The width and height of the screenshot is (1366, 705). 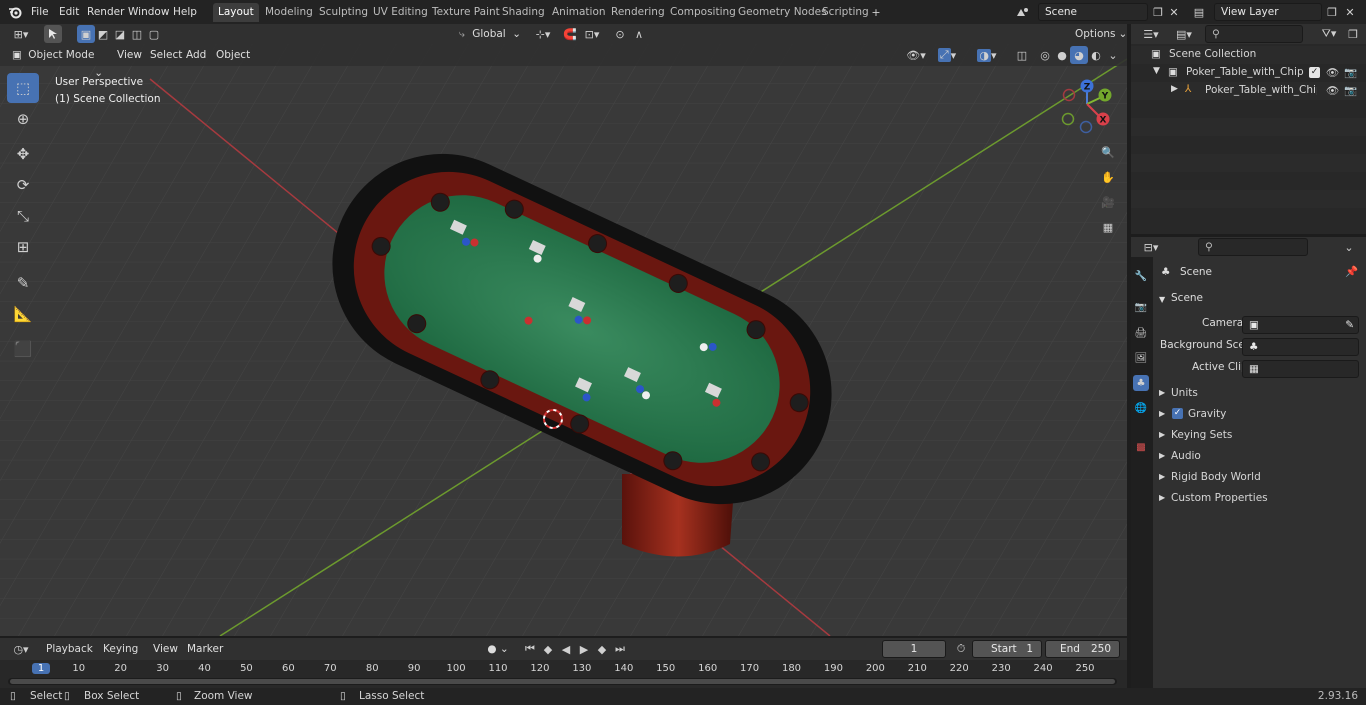 I want to click on wireframe-shading-icon: ◎, so click(x=1045, y=55).